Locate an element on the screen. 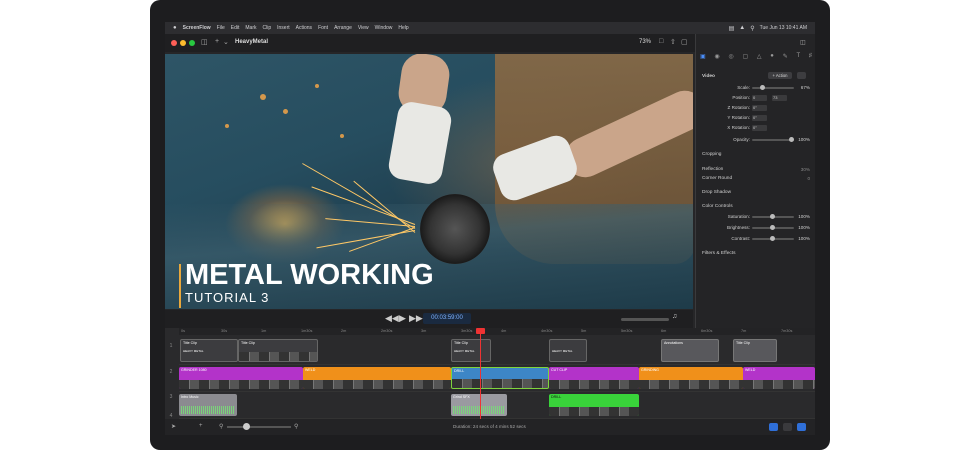 Image resolution: width=980 pixels, height=450 pixels. video-clip: DRILL is located at coordinates (594, 405).